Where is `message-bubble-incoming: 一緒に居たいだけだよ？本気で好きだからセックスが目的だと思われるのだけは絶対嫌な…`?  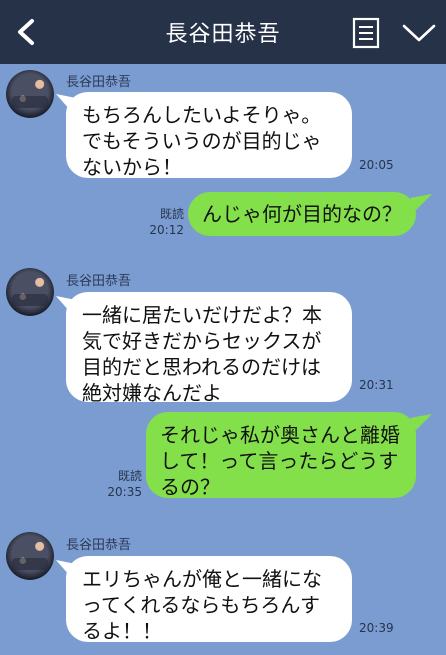 message-bubble-incoming: 一緒に居たいだけだよ？本気で好きだからセックスが目的だと思われるのだけは絶対嫌な… is located at coordinates (209, 348).